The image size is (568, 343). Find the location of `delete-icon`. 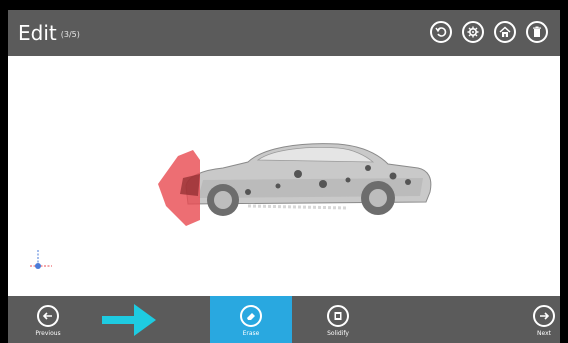

delete-icon is located at coordinates (537, 31).